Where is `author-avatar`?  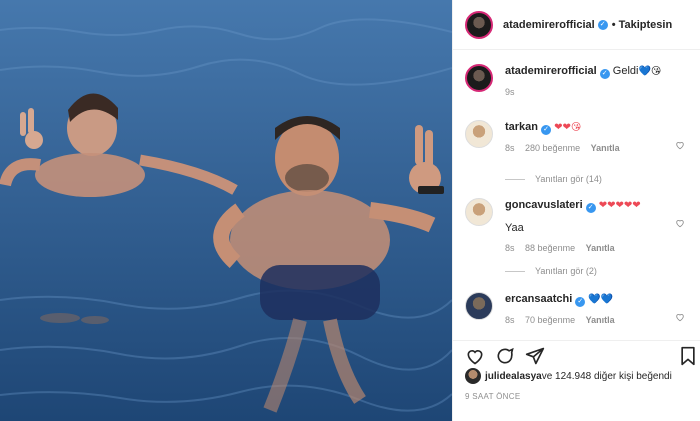
author-avatar is located at coordinates (479, 24).